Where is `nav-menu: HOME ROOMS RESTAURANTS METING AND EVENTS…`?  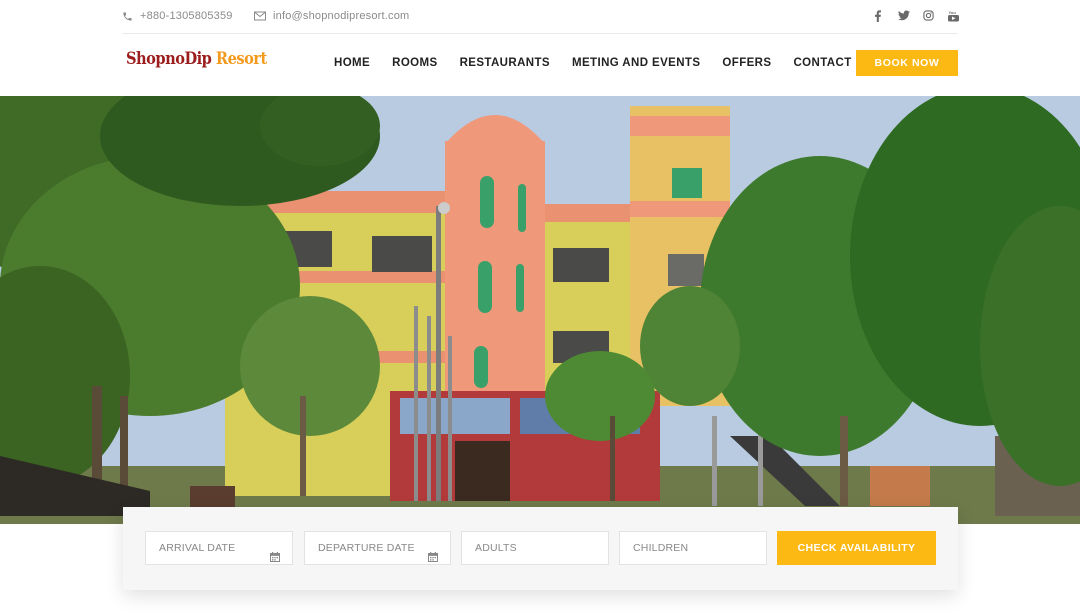 nav-menu: HOME ROOMS RESTAURANTS METING AND EVENTS… is located at coordinates (604, 63).